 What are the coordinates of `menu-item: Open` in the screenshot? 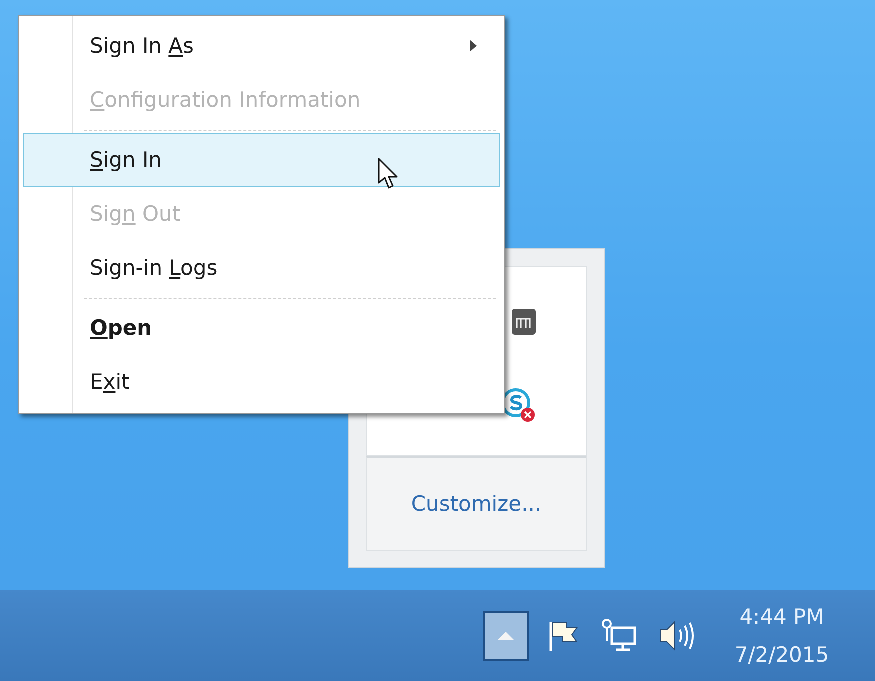 It's located at (261, 328).